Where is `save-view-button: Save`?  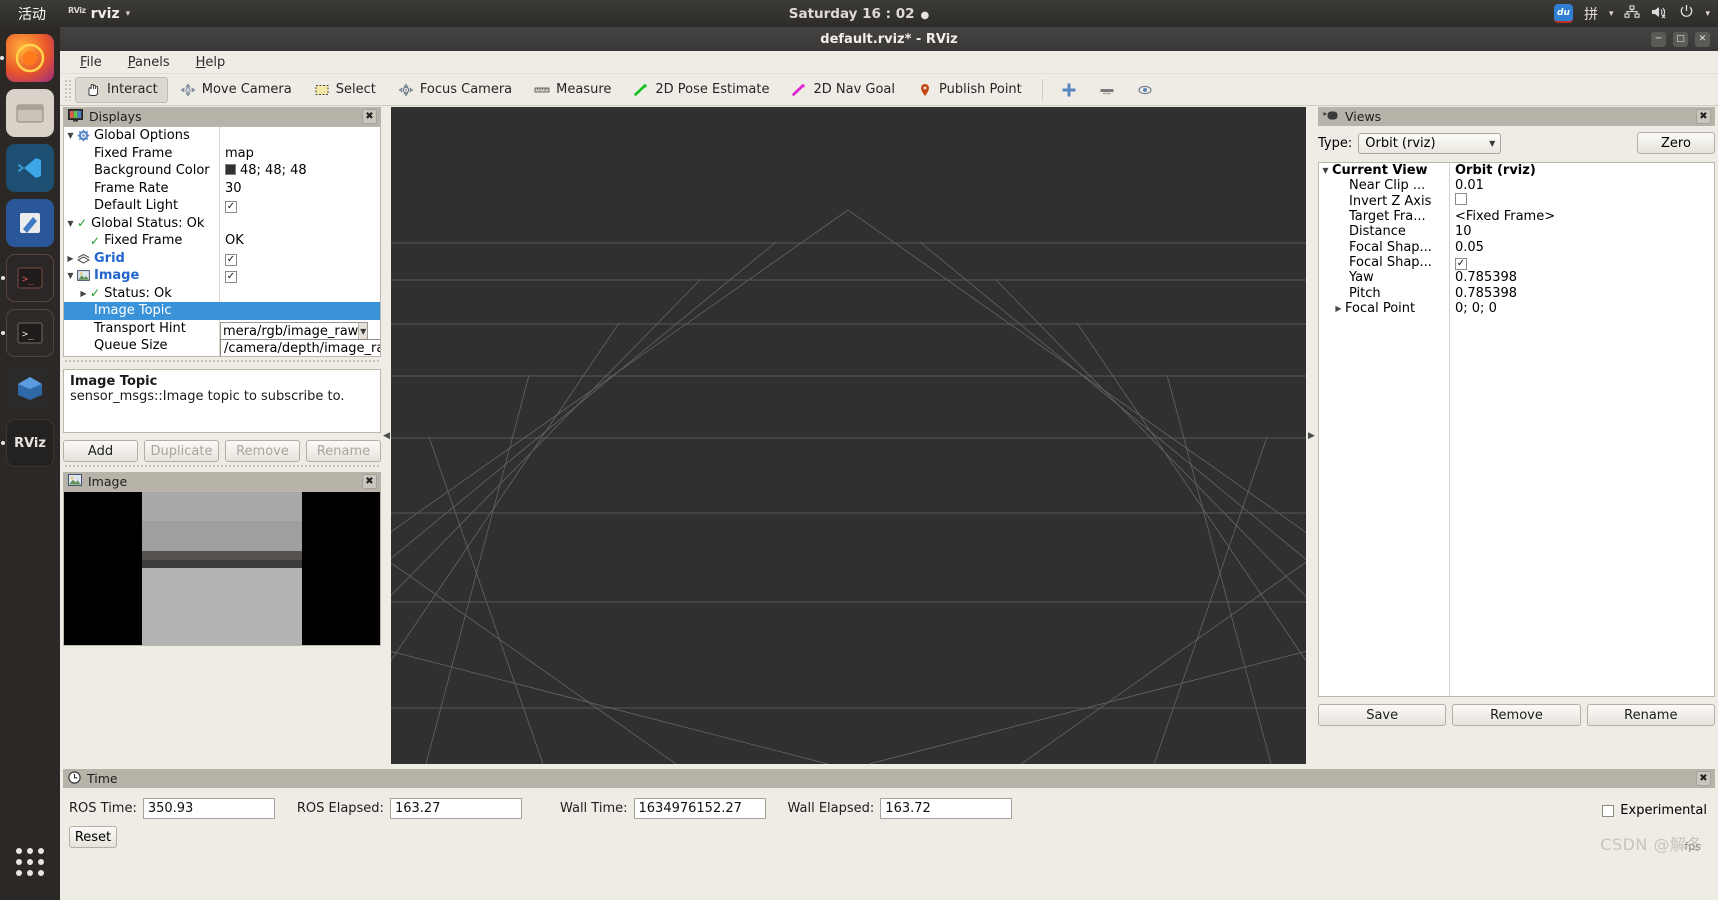 save-view-button: Save is located at coordinates (1382, 715).